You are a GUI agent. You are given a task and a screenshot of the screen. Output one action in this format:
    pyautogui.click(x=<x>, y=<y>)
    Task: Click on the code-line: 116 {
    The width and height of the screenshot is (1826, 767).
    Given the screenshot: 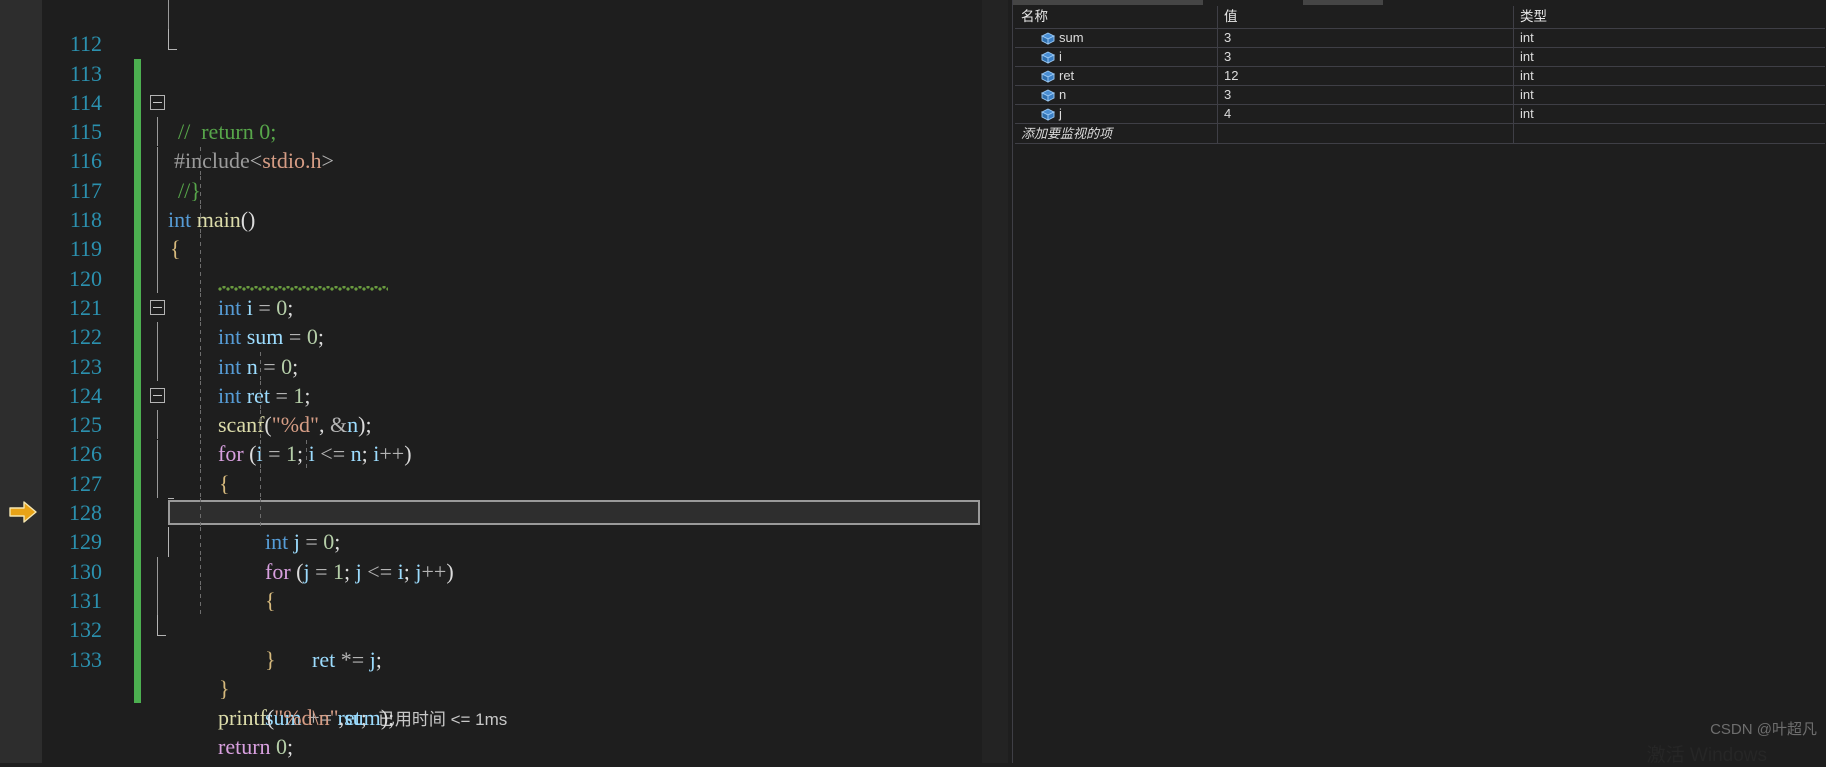 What is the action you would take?
    pyautogui.click(x=505, y=189)
    